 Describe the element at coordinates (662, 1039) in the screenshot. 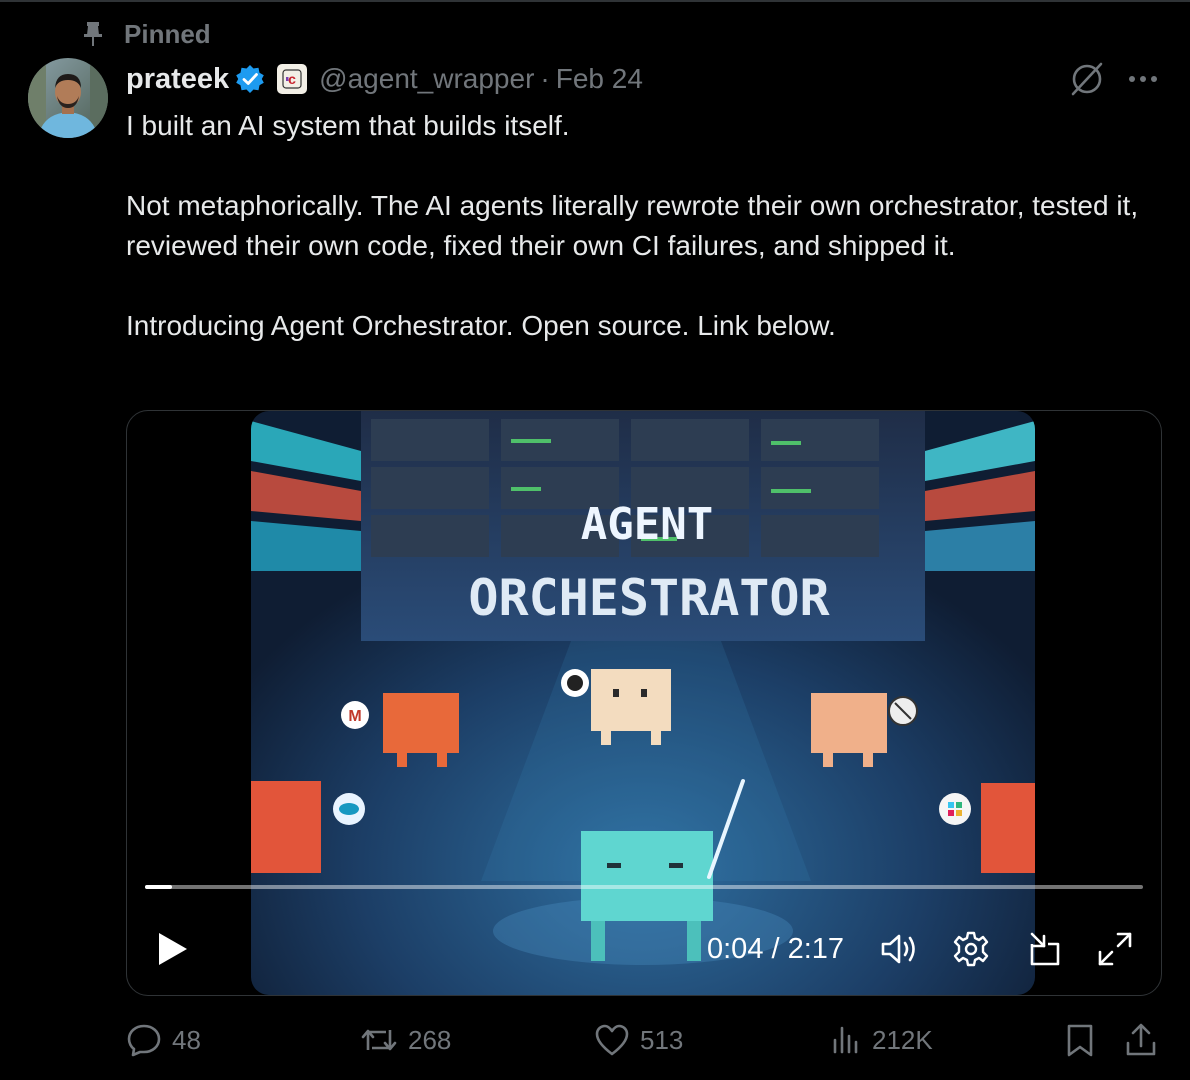

I see `like-count: 513` at that location.